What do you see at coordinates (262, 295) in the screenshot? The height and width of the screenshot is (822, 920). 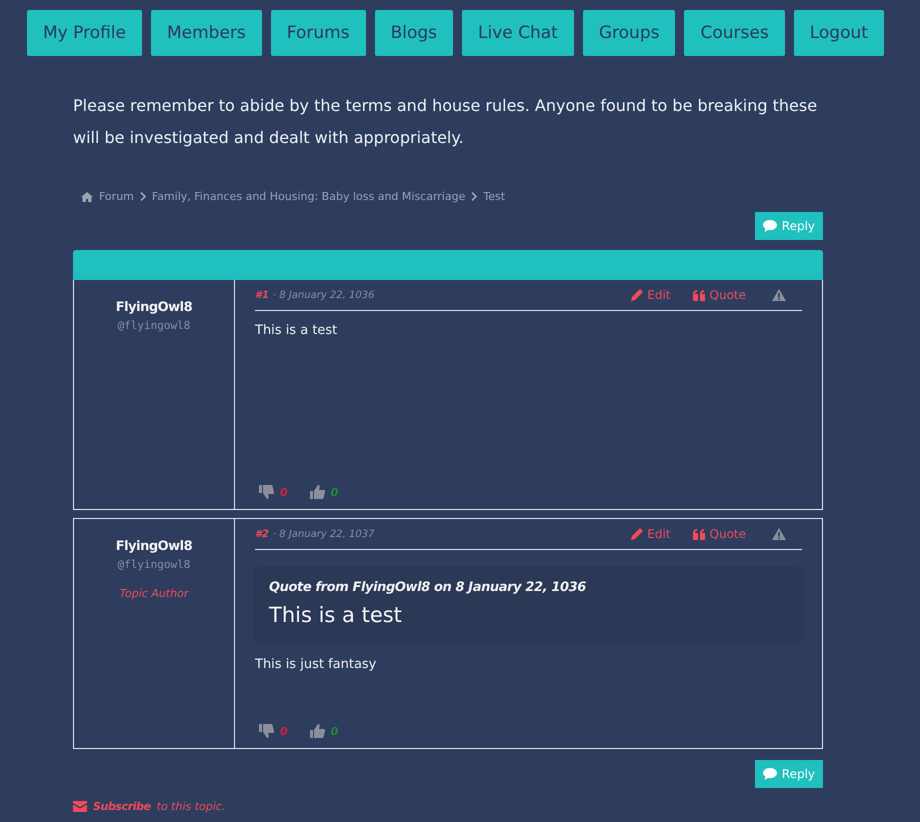 I see `post-number: #1` at bounding box center [262, 295].